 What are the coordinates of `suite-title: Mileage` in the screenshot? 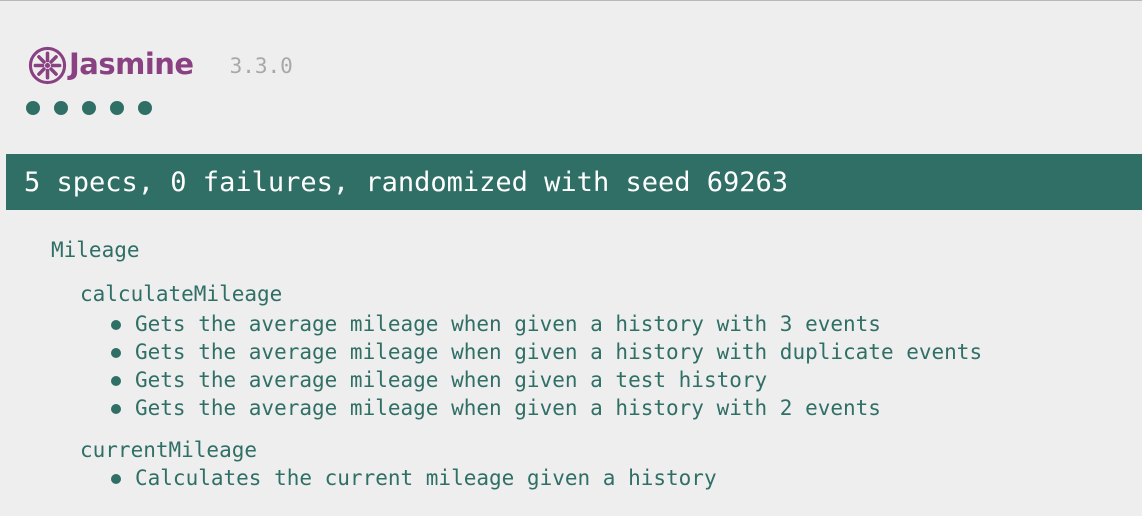 It's located at (516, 251).